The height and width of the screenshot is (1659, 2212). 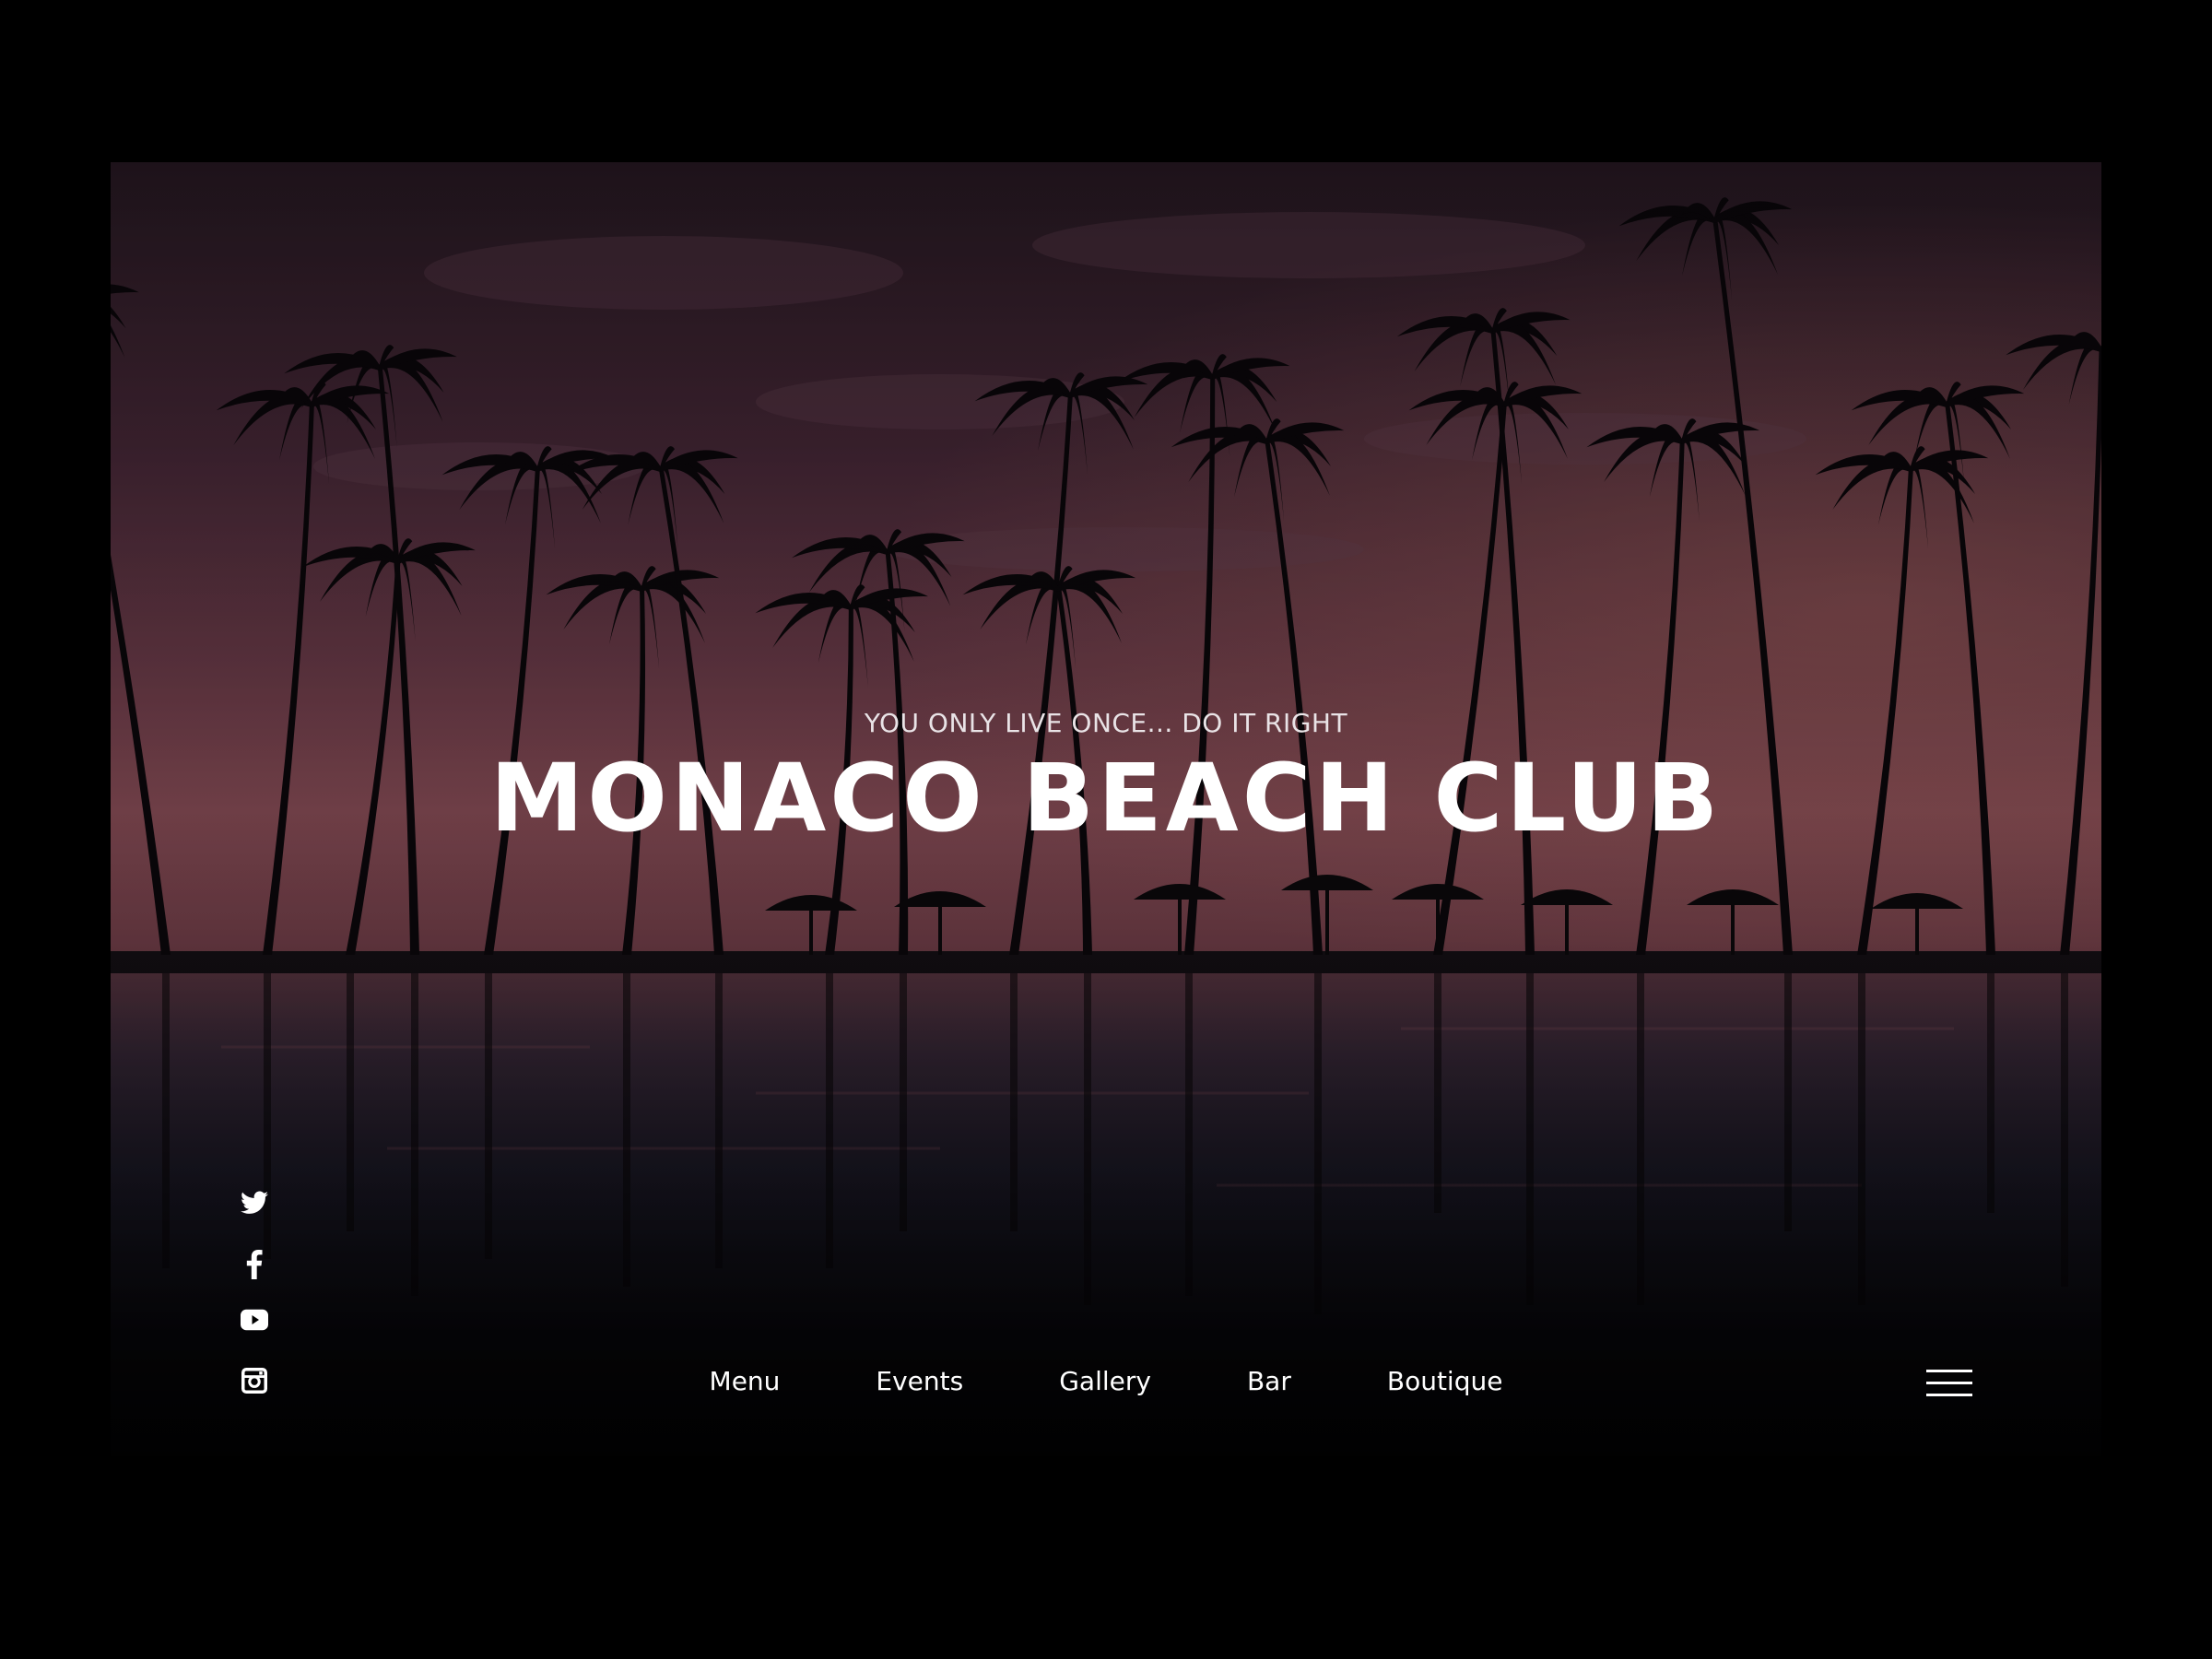 I want to click on youtube-icon, so click(x=254, y=1338).